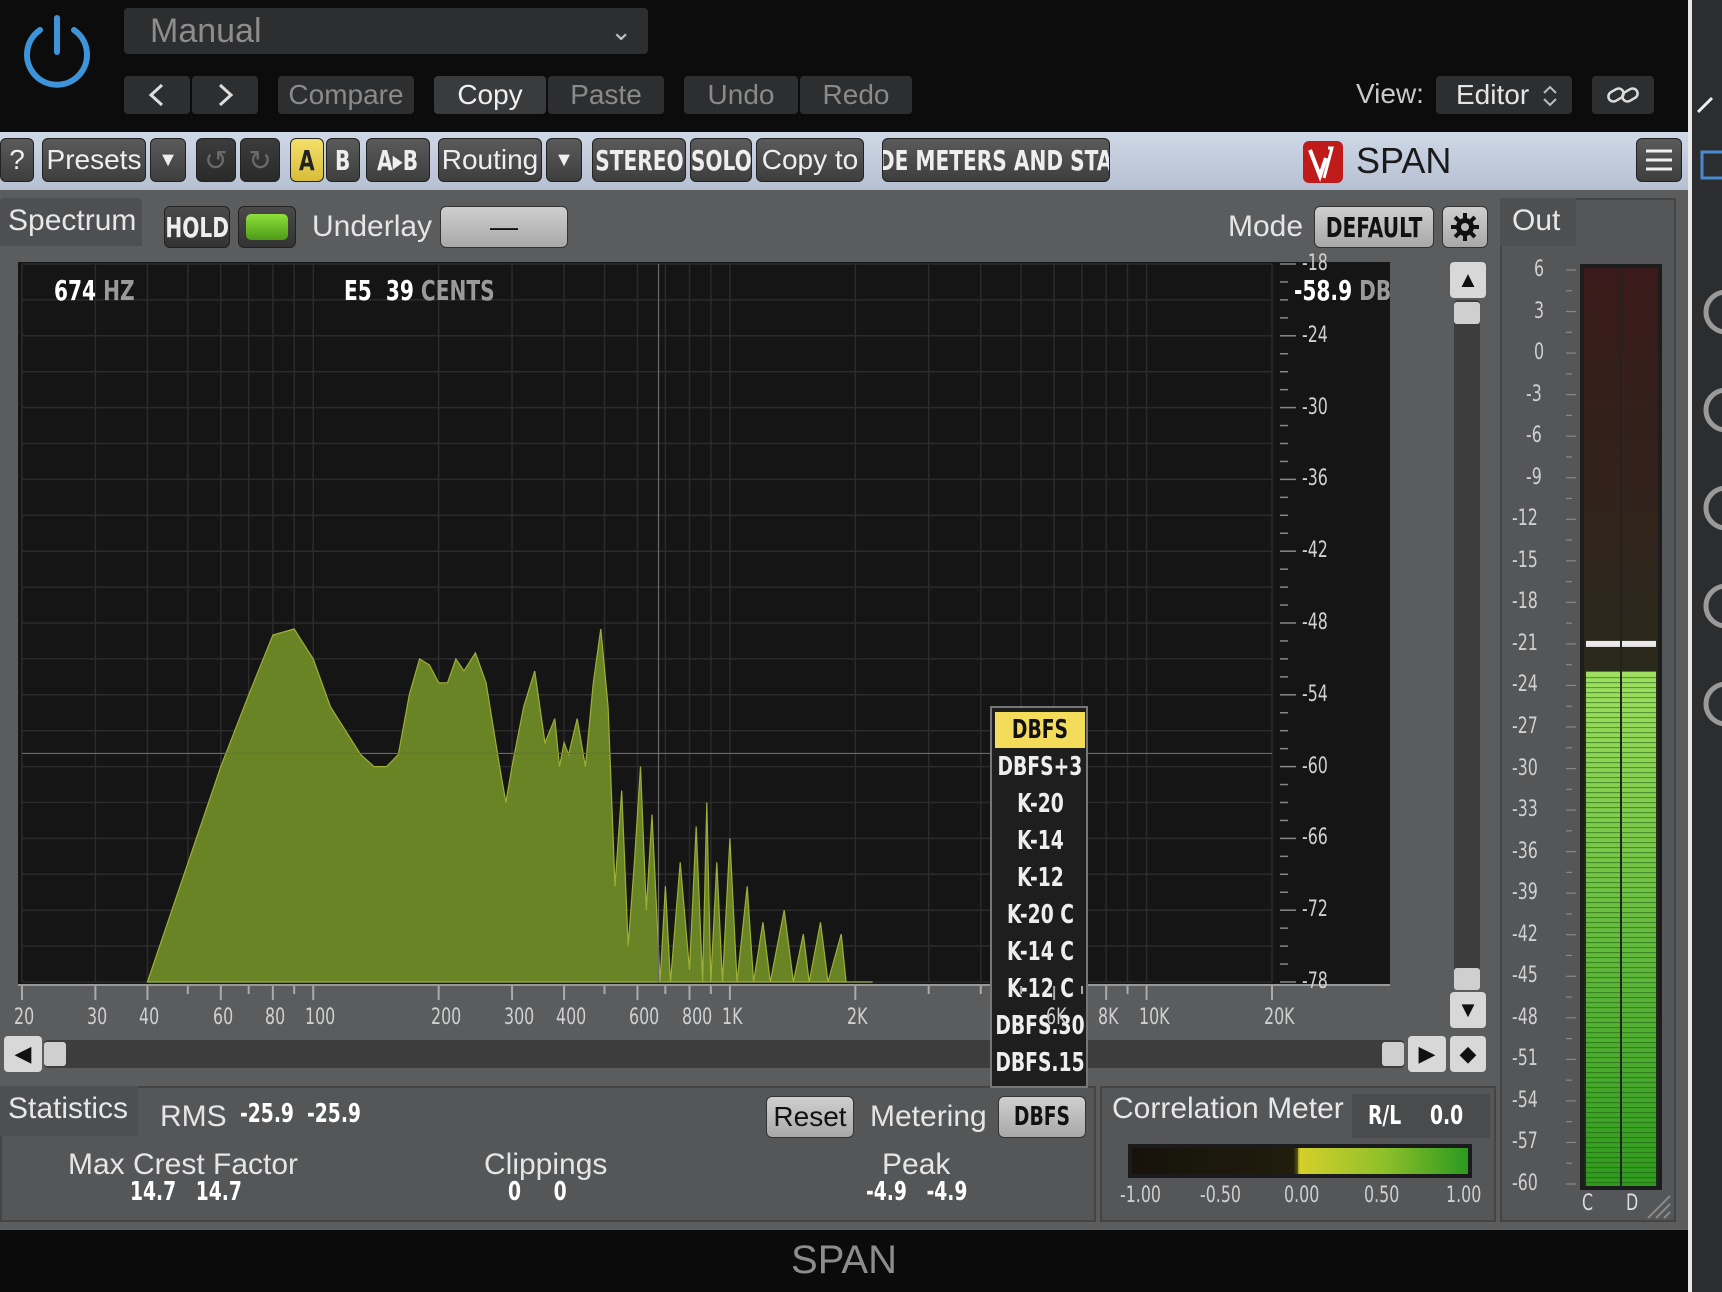 Image resolution: width=1722 pixels, height=1292 pixels. Describe the element at coordinates (1657, 1205) in the screenshot. I see `resize-grip-icon` at that location.